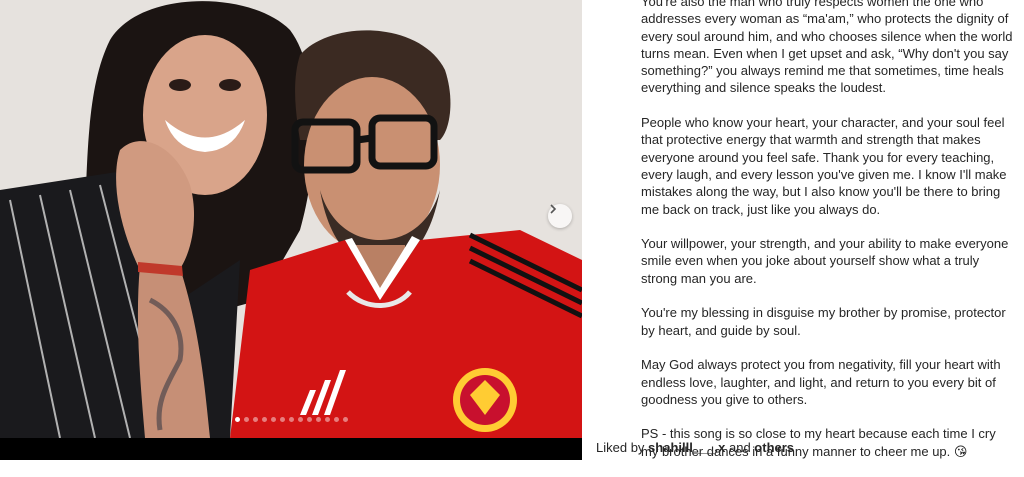 This screenshot has height=477, width=1024. What do you see at coordinates (774, 447) in the screenshot?
I see `likes-others-link: others` at bounding box center [774, 447].